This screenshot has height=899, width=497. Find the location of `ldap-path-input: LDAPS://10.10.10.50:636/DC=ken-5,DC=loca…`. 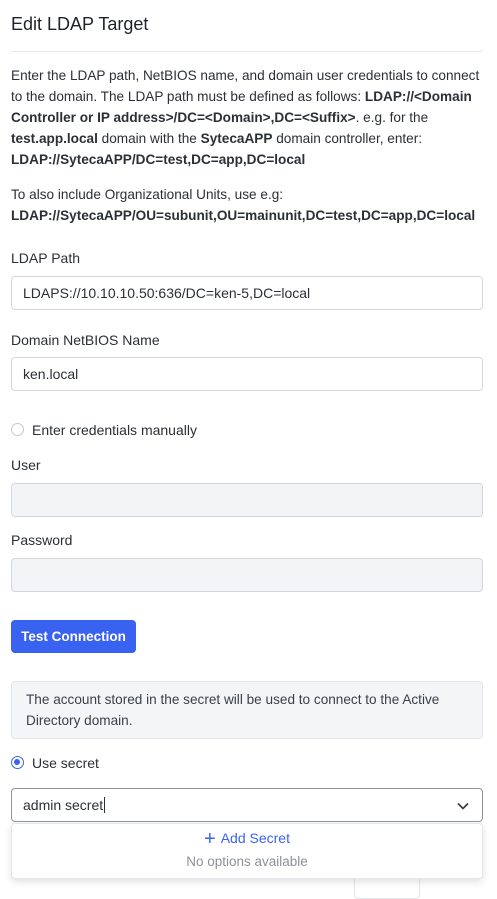

ldap-path-input: LDAPS://10.10.10.50:636/DC=ken-5,DC=loca… is located at coordinates (247, 293).